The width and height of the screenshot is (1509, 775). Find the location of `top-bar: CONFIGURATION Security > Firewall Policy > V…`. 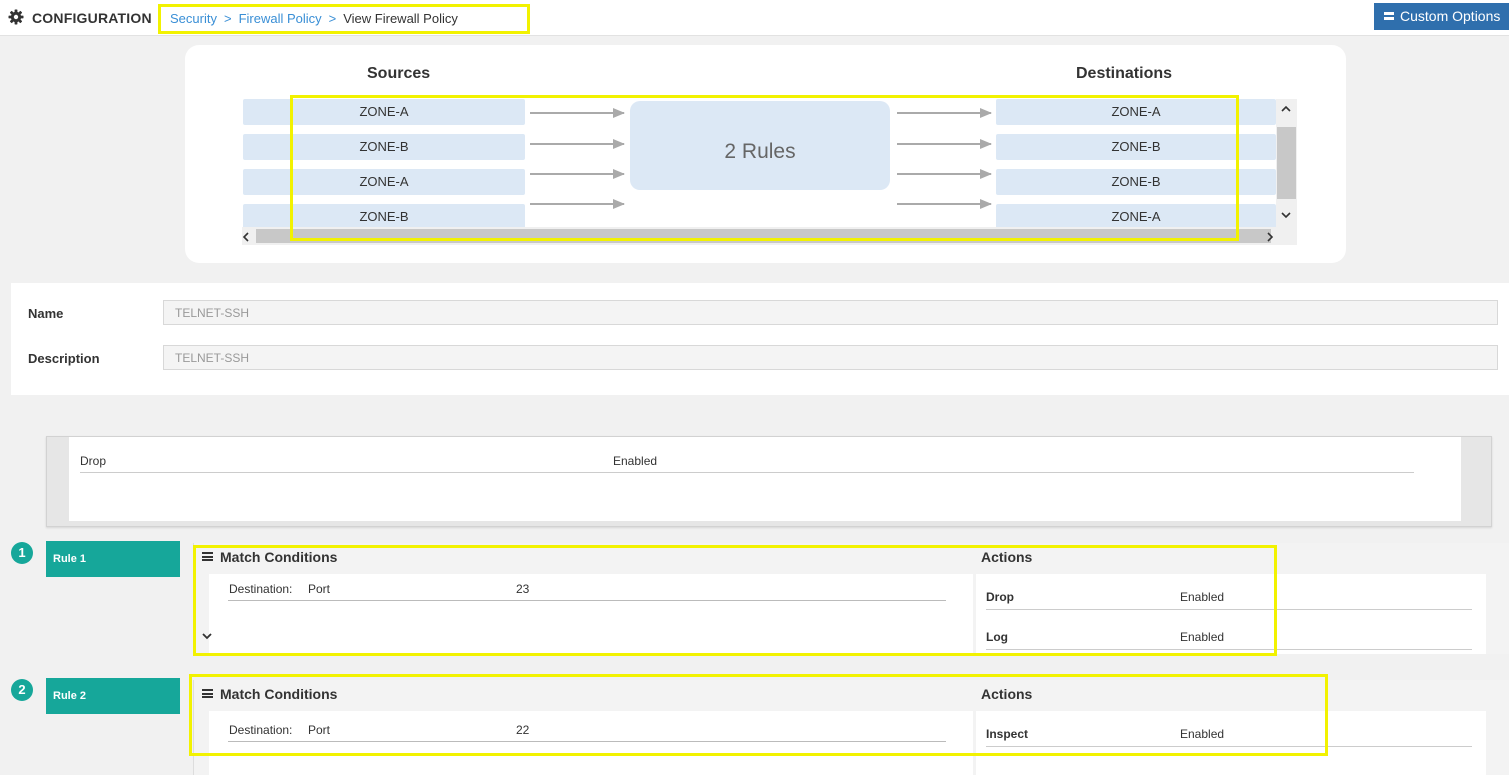

top-bar: CONFIGURATION Security > Firewall Policy > V… is located at coordinates (754, 18).